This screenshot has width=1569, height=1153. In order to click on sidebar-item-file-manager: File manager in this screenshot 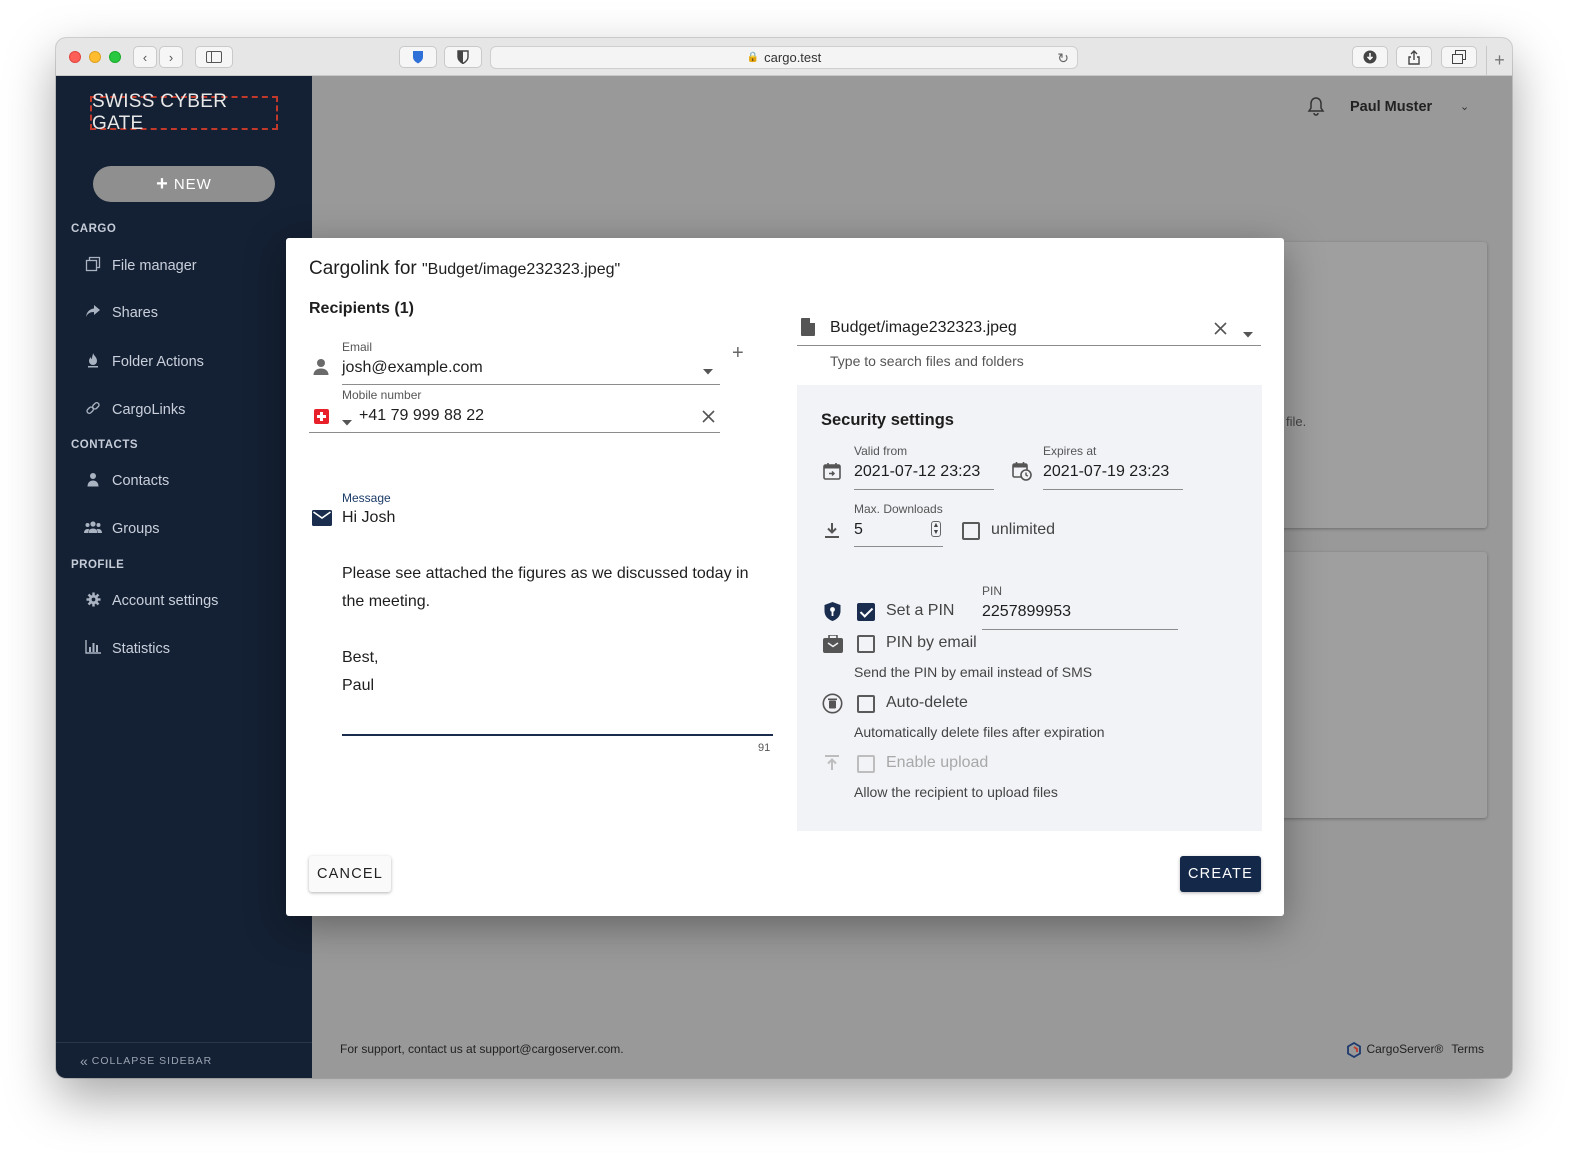, I will do `click(140, 265)`.